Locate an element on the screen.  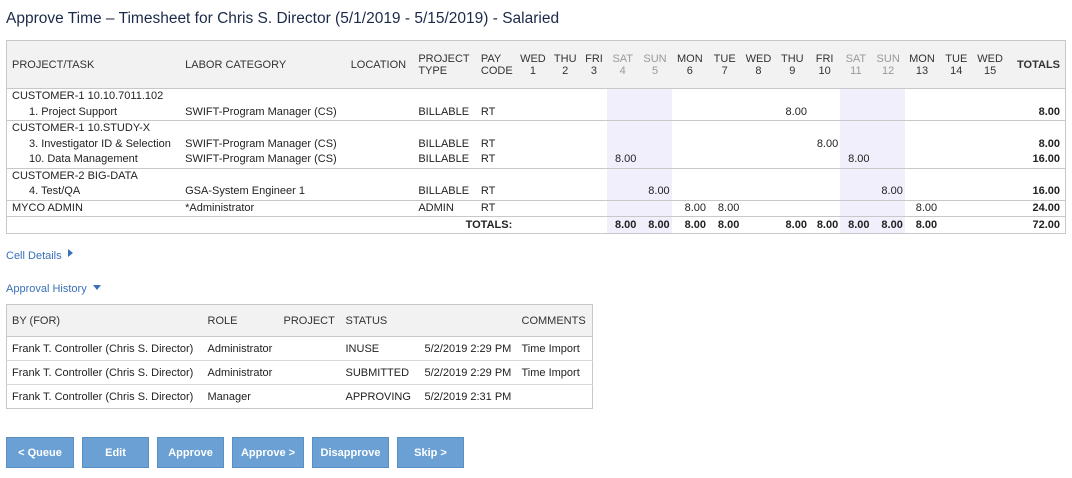
approval-history-toggle: Approval History is located at coordinates (53, 289).